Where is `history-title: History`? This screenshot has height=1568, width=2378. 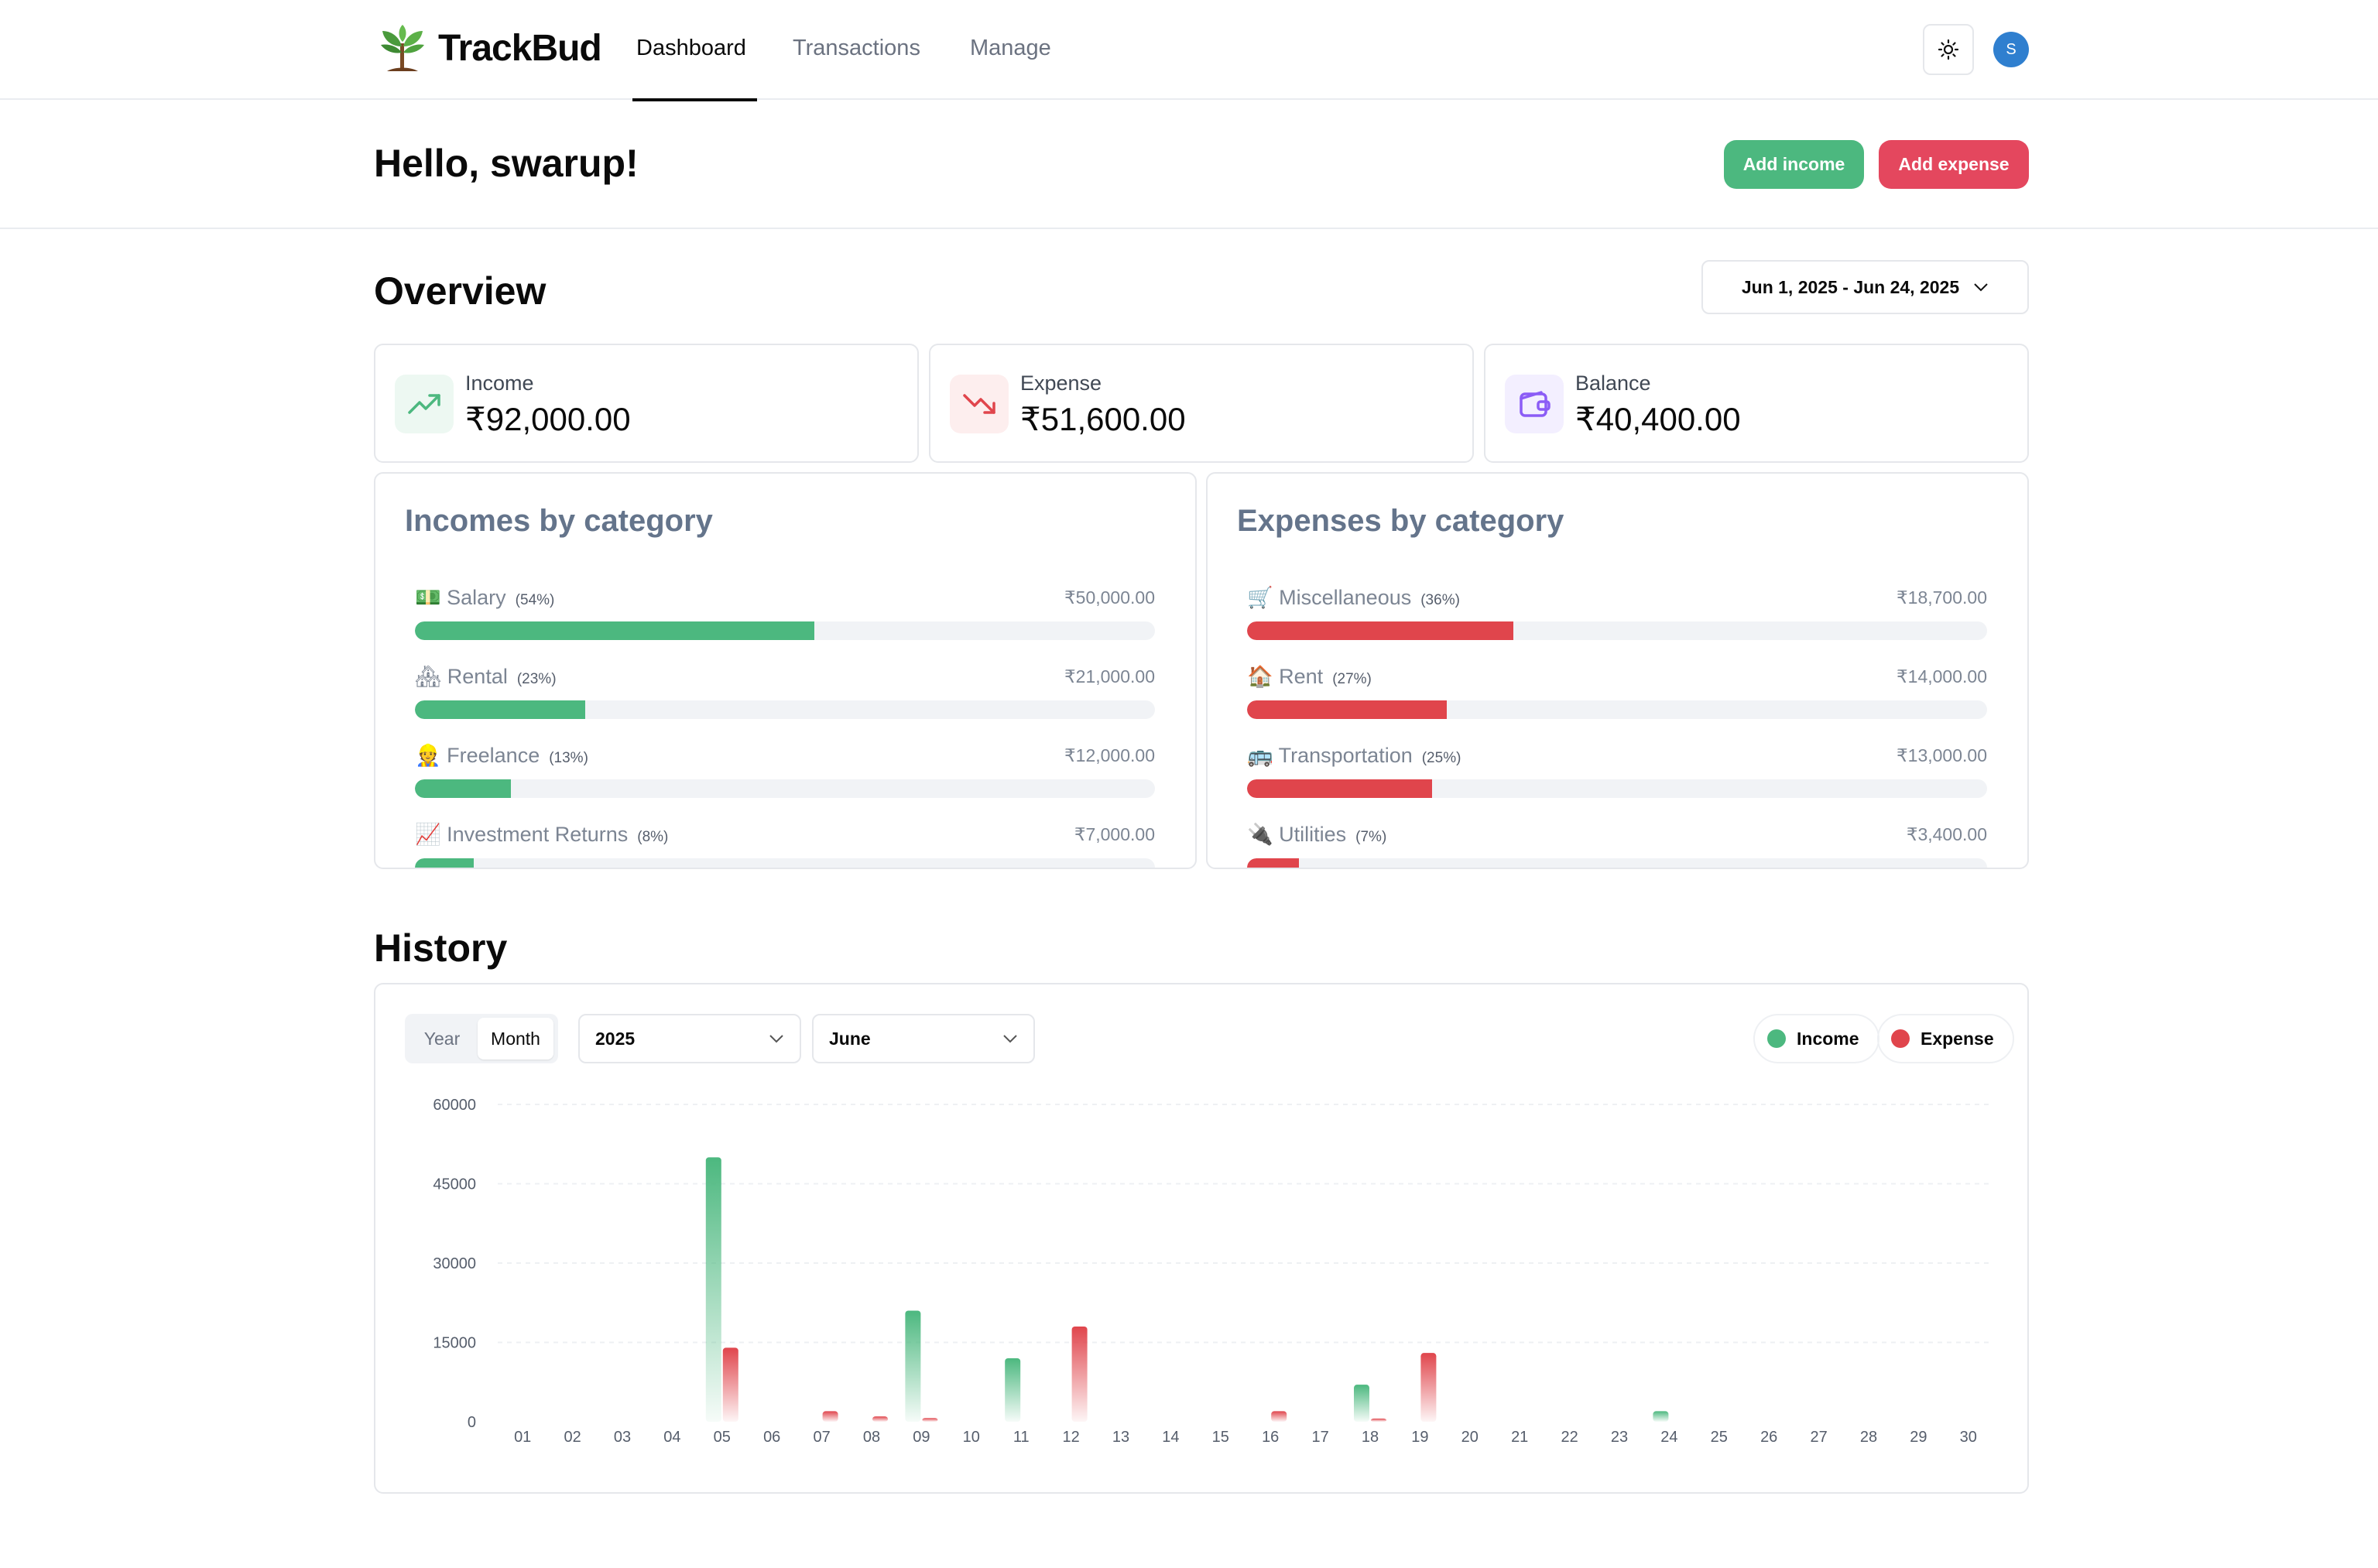 history-title: History is located at coordinates (441, 948).